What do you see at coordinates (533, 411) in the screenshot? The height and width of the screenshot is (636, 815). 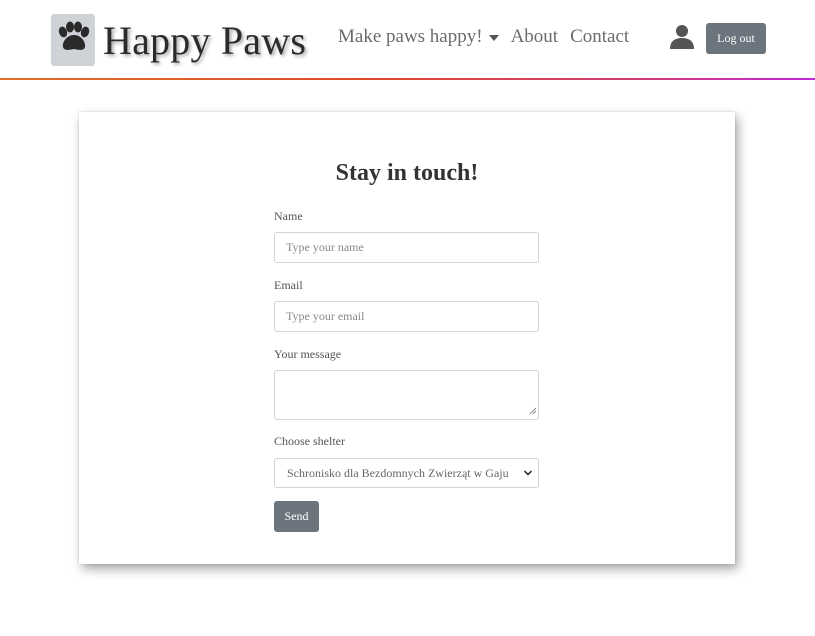 I see `resize-grip-icon` at bounding box center [533, 411].